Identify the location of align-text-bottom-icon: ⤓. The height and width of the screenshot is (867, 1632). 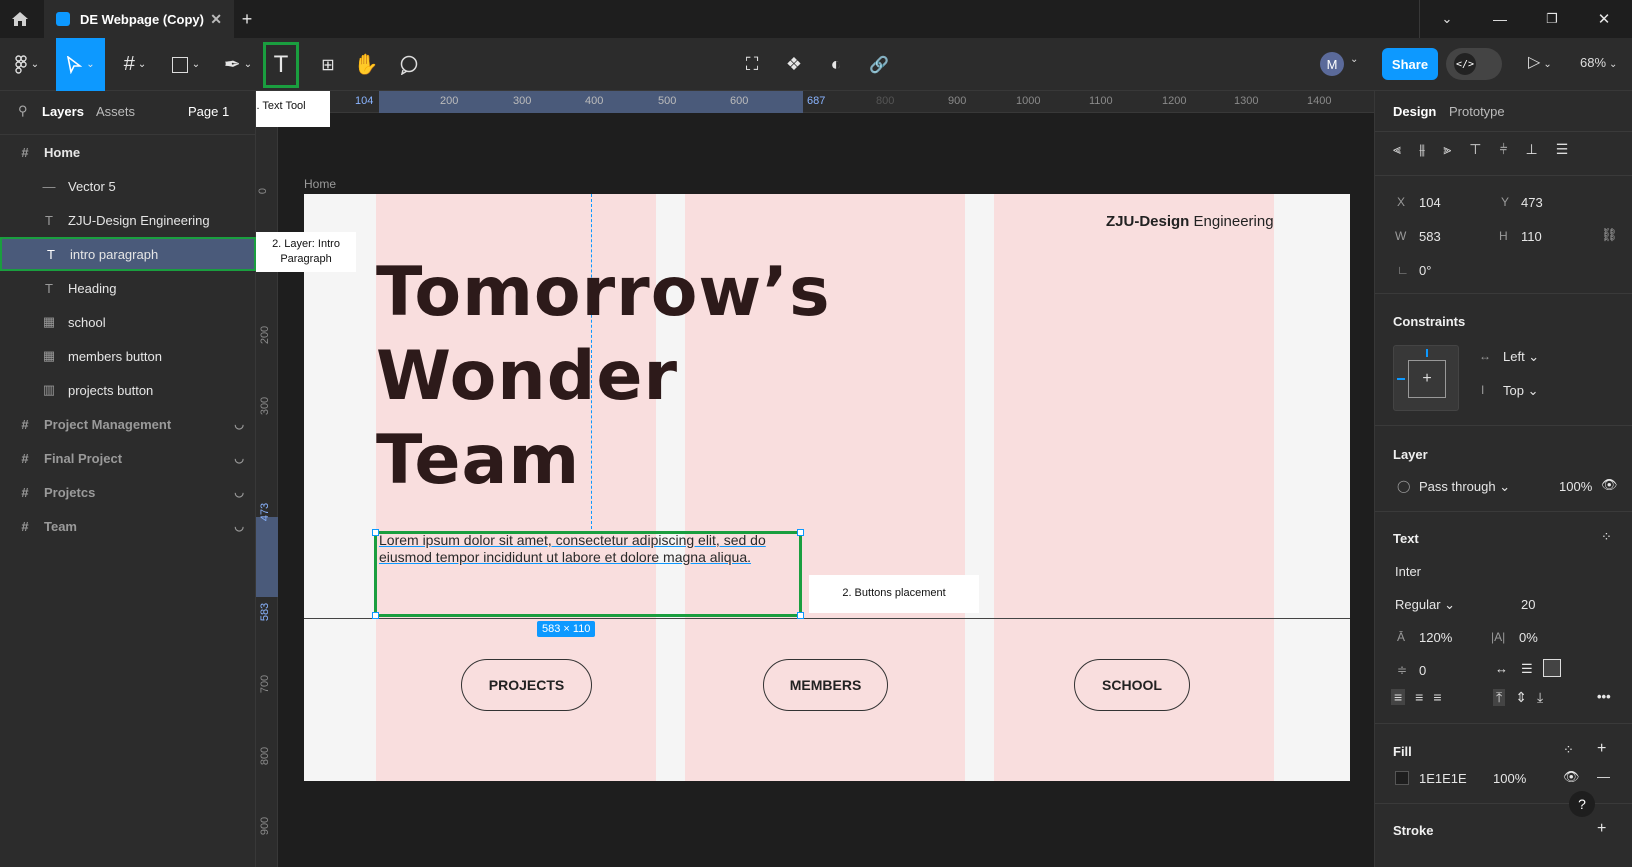
(1540, 697).